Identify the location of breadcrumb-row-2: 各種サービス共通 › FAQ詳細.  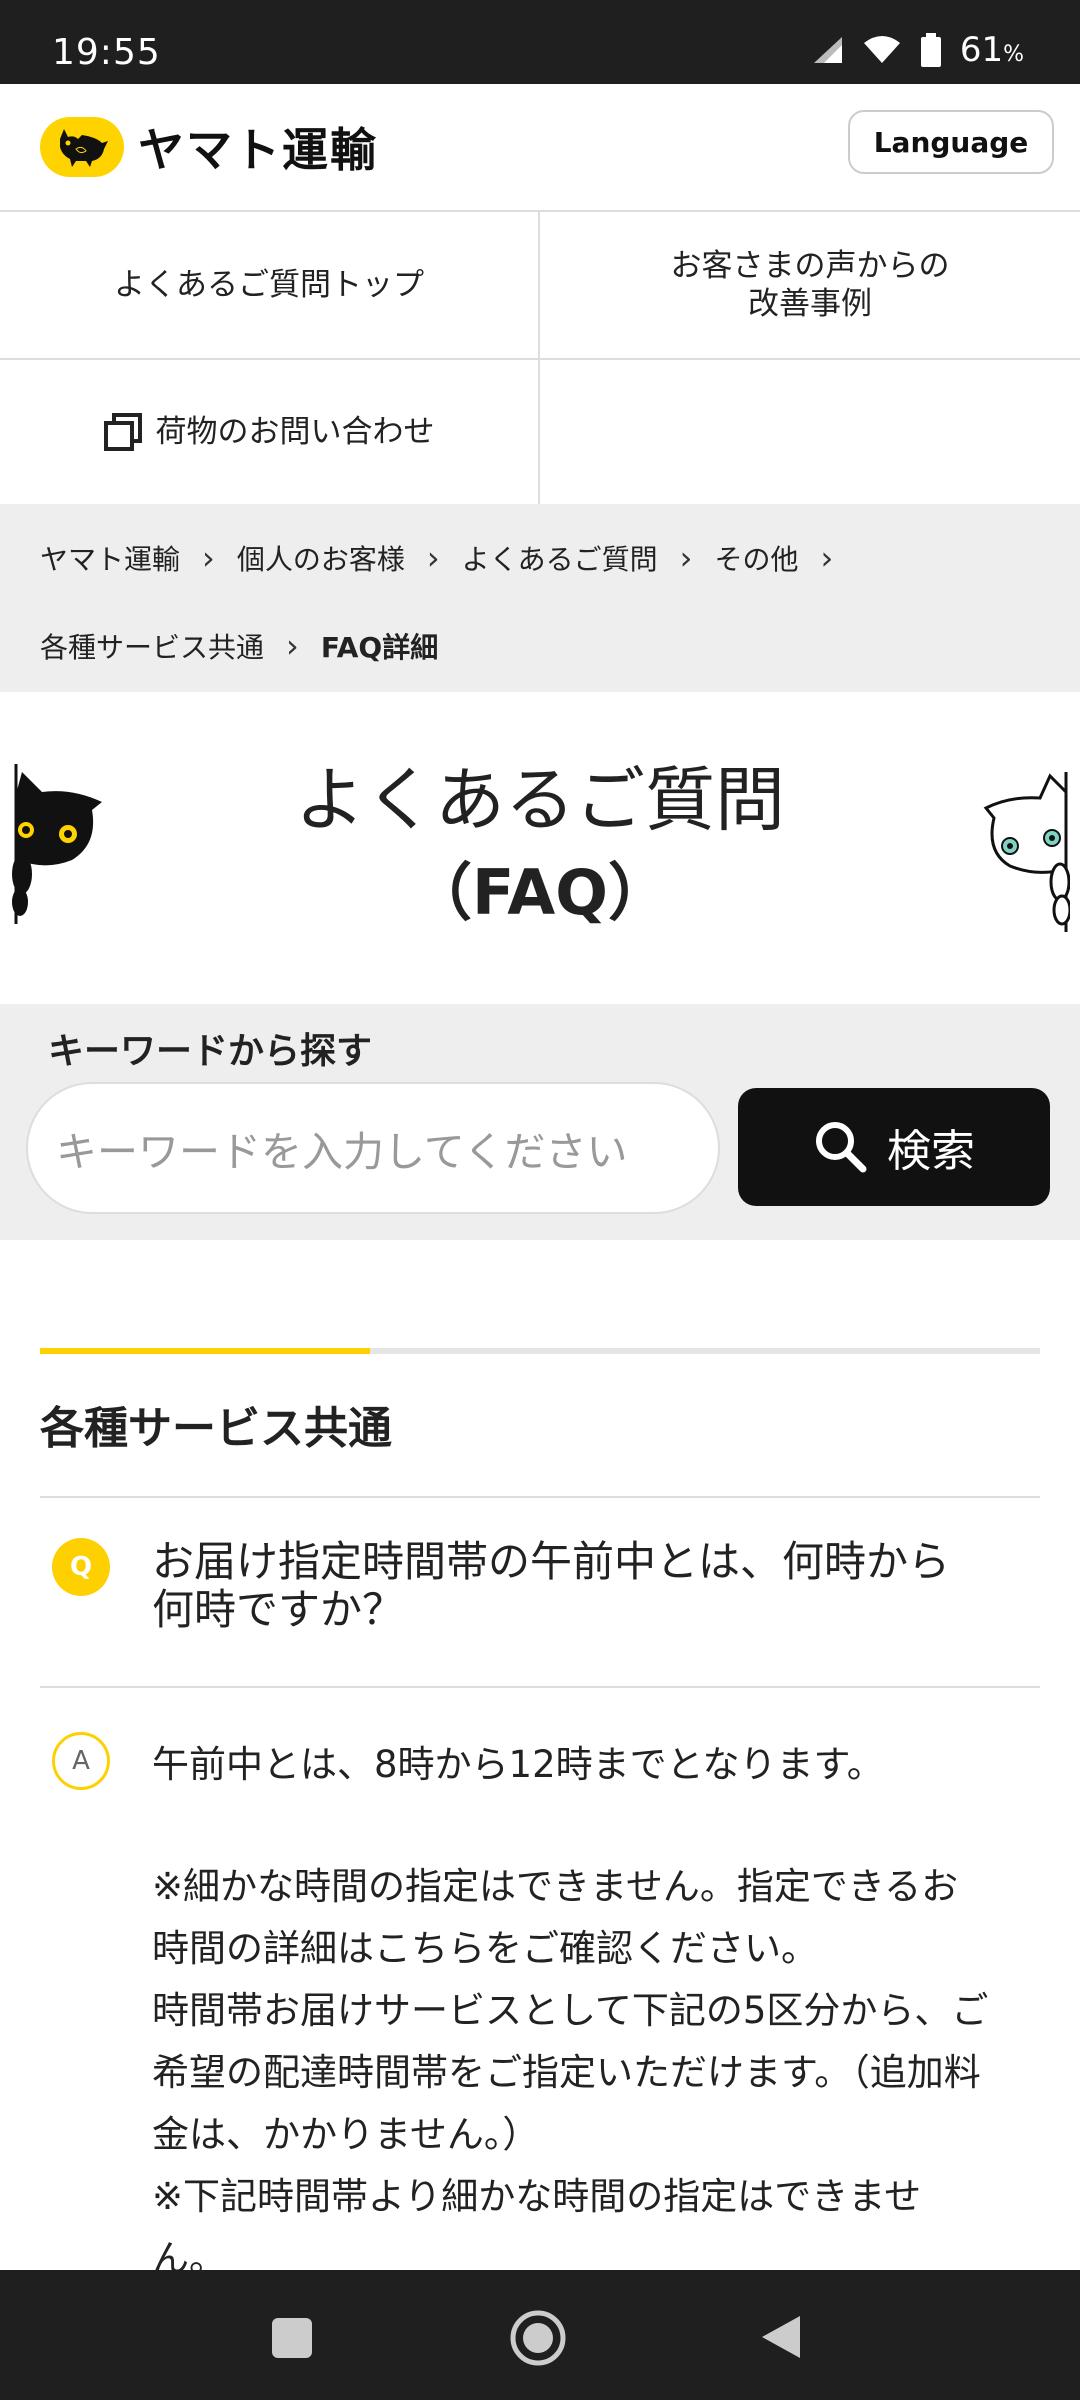
(540, 646).